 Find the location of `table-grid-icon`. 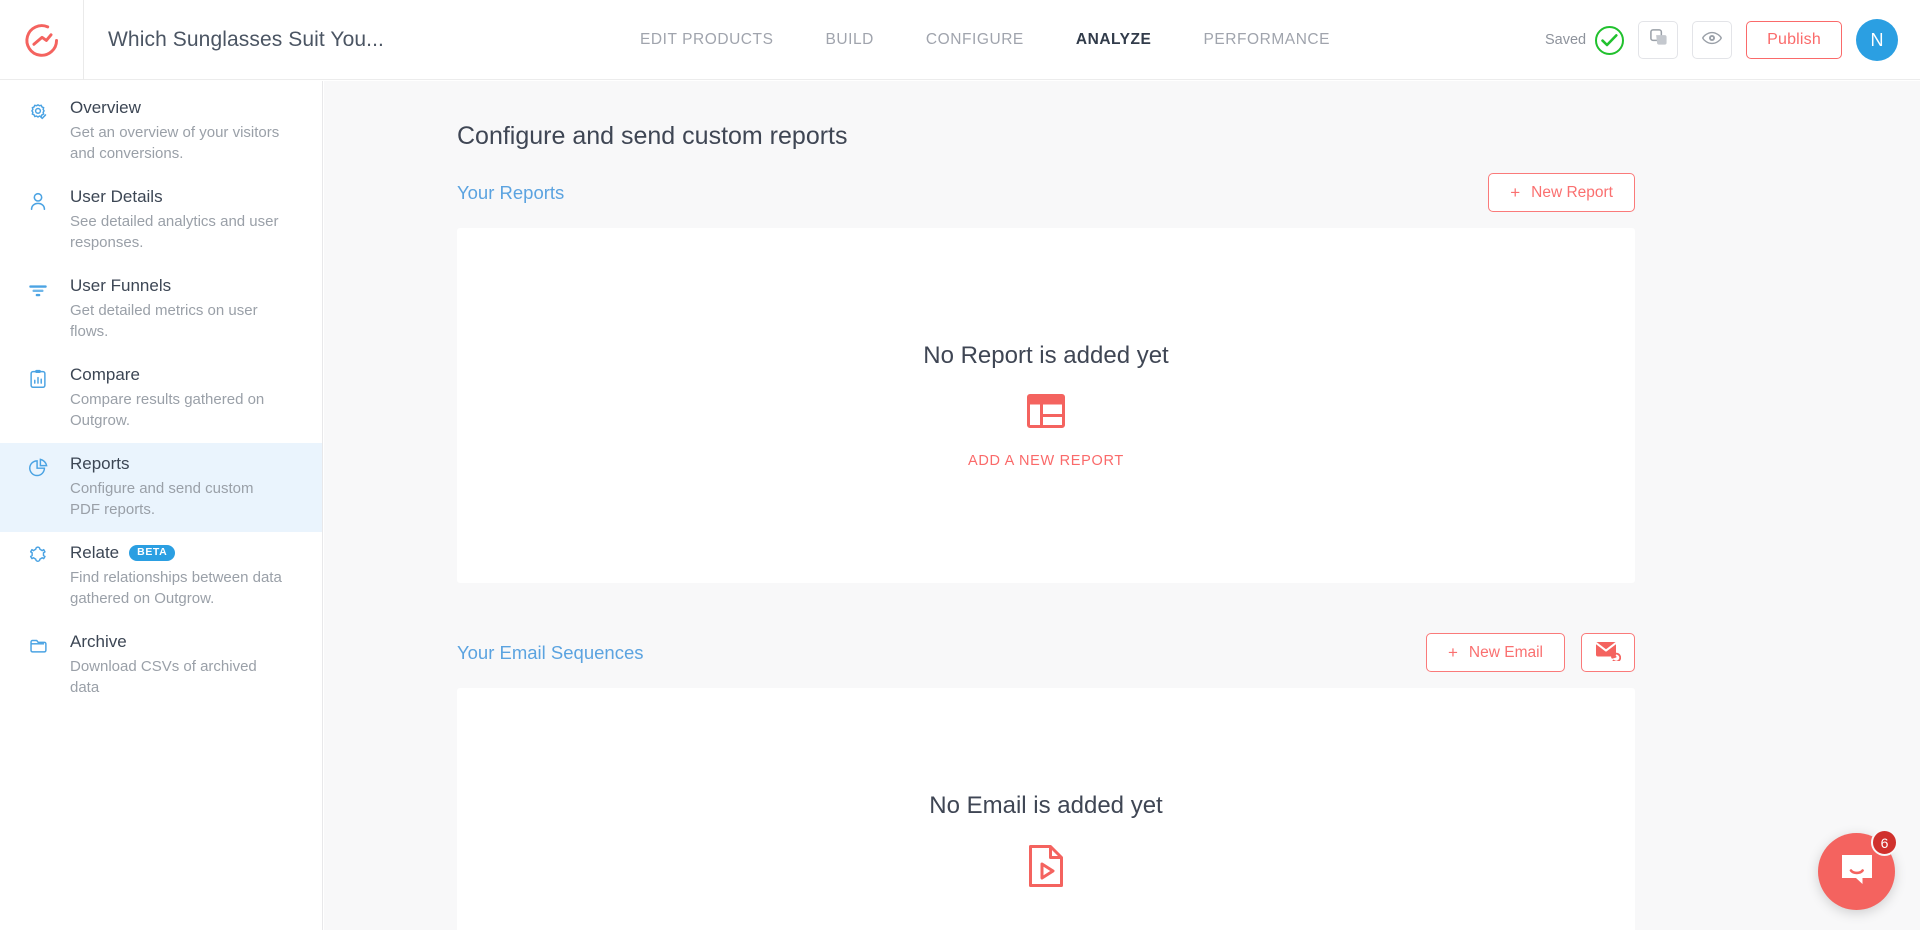

table-grid-icon is located at coordinates (1046, 413).